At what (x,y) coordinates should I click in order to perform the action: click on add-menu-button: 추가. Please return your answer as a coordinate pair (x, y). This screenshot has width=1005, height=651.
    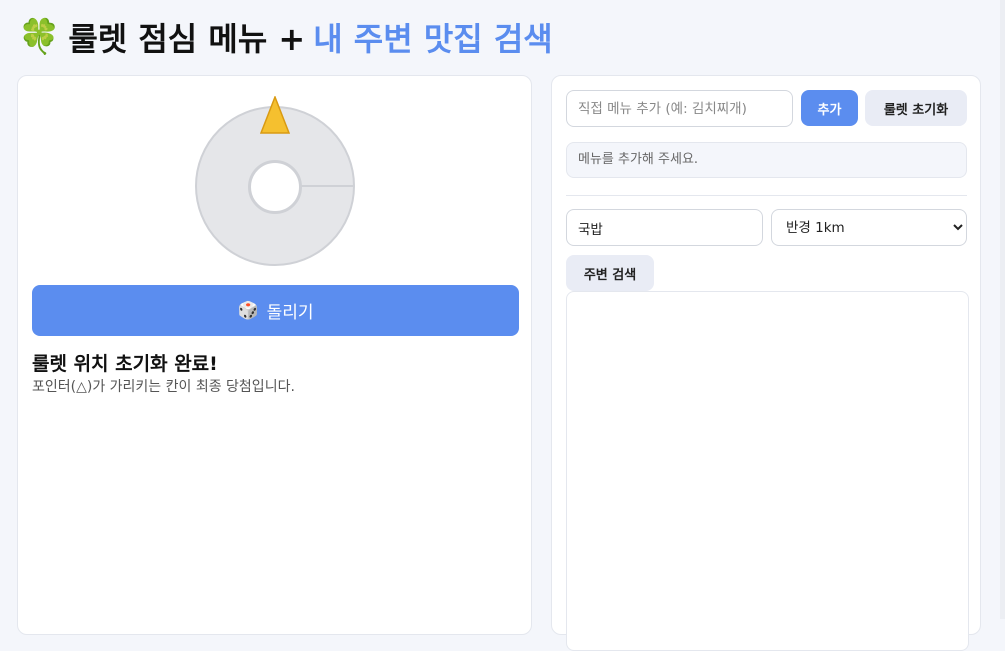
    Looking at the image, I should click on (829, 108).